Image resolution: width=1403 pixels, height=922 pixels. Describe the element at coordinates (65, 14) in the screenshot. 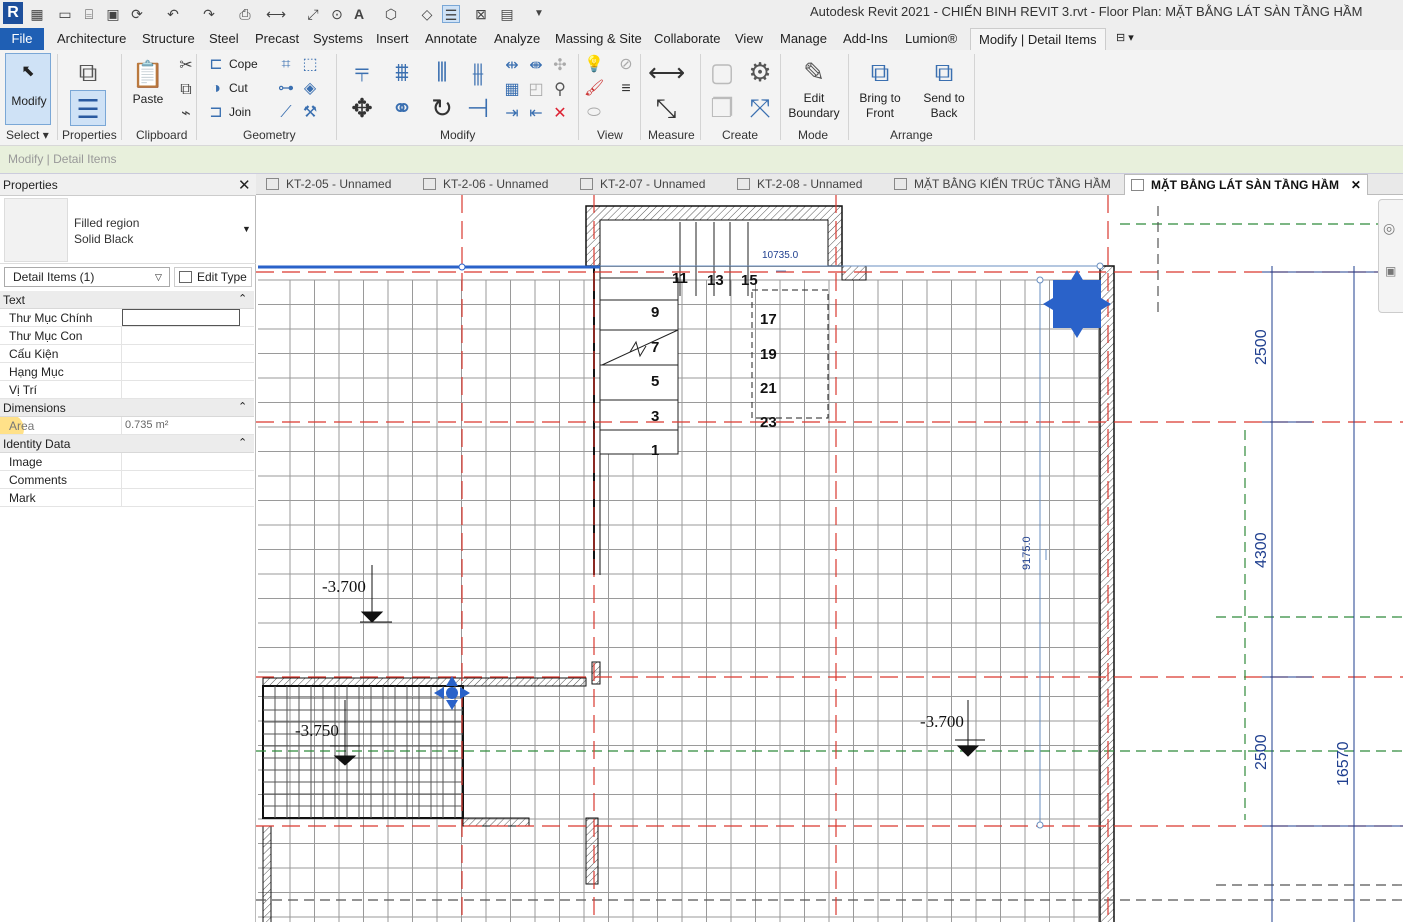

I see `new-file-icon: ▭` at that location.